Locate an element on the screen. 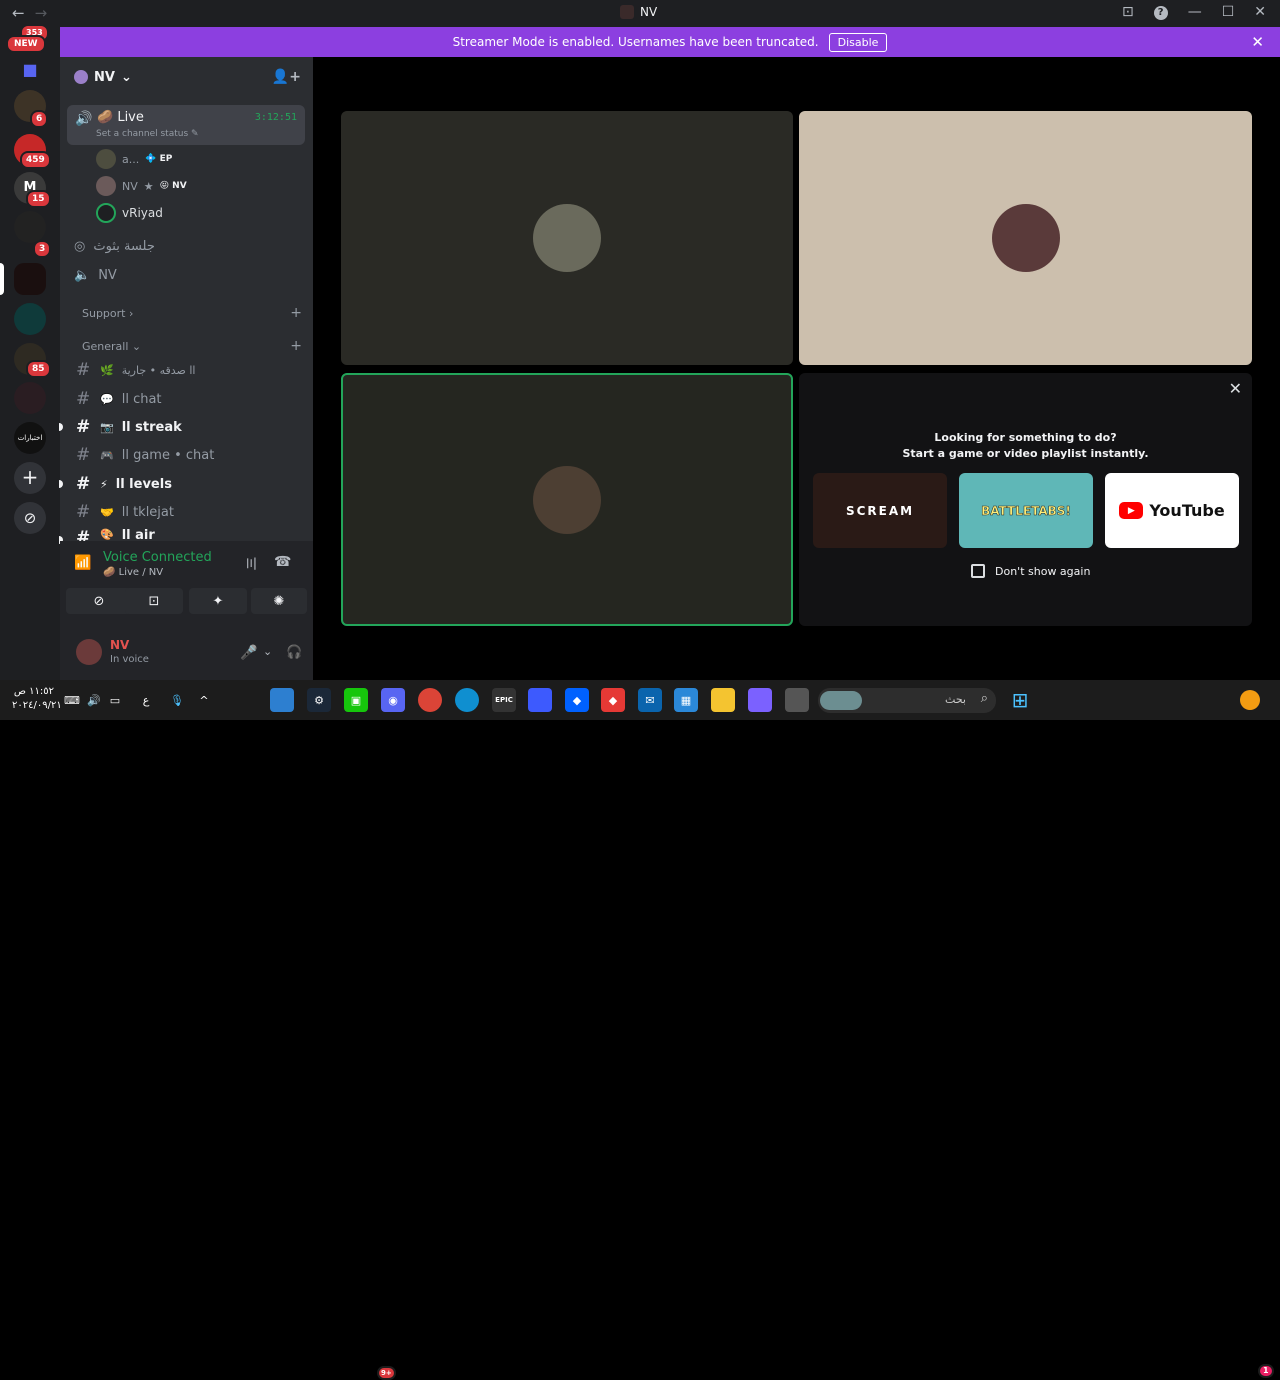 This screenshot has width=1280, height=1380. soundboard-button: ✺ is located at coordinates (279, 601).